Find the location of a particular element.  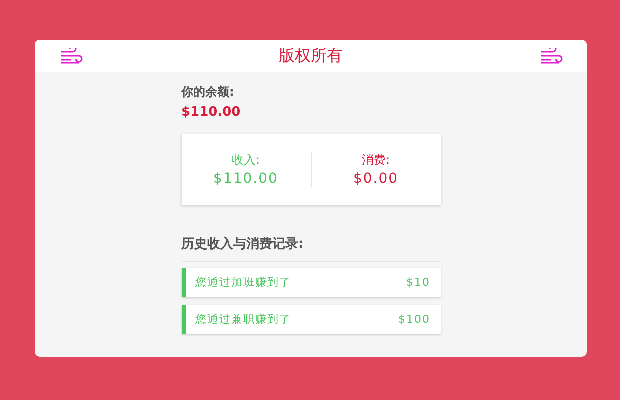

record-text: 您通过兼职赚到了 is located at coordinates (244, 319).